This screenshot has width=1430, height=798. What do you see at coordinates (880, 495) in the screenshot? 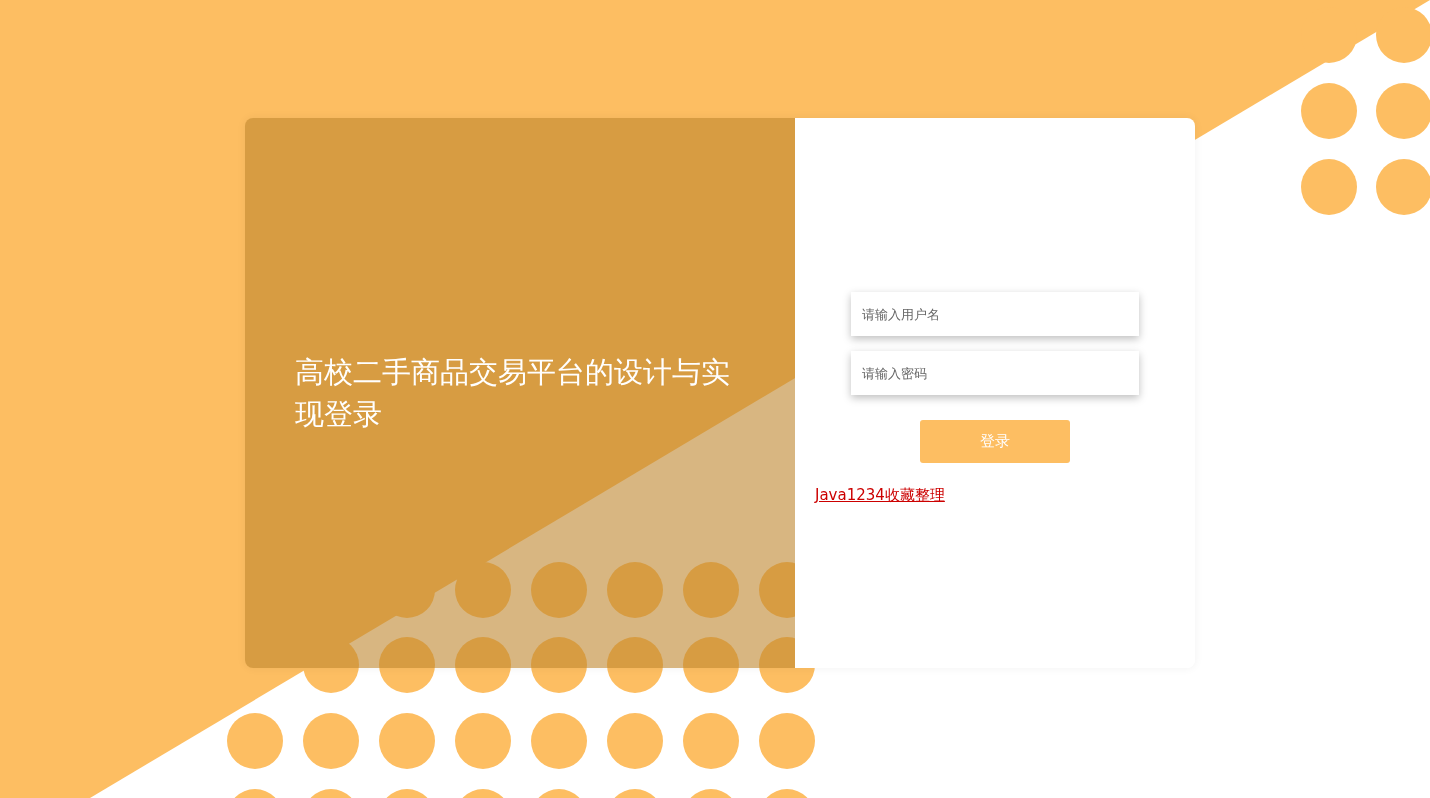
I see `source-link: Java1234收藏整理` at bounding box center [880, 495].